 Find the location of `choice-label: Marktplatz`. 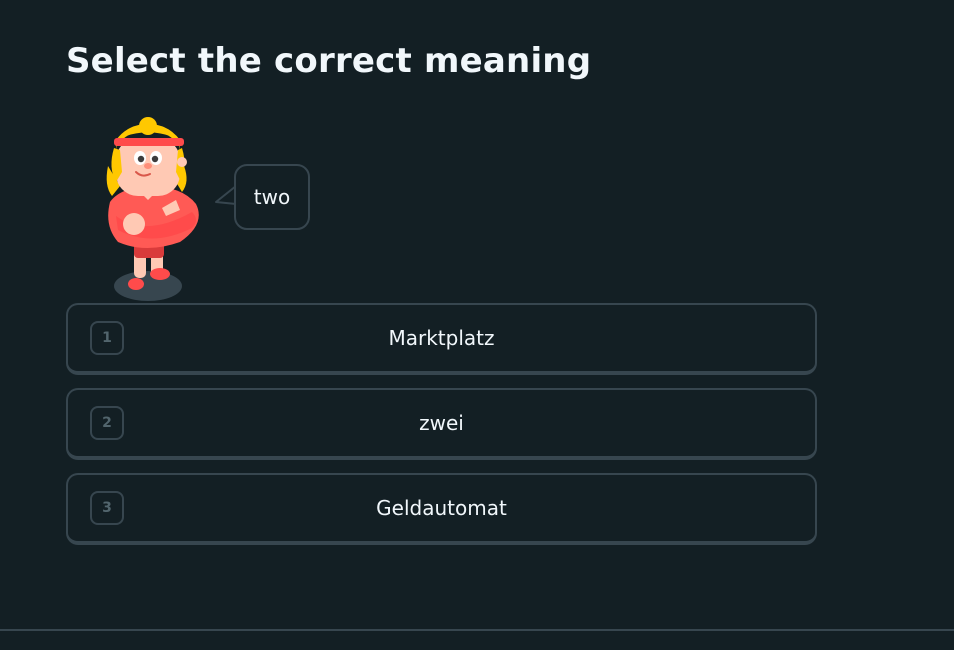

choice-label: Marktplatz is located at coordinates (441, 338).